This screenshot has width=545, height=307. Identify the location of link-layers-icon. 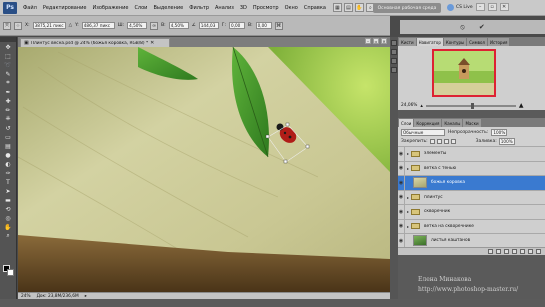
(490, 251).